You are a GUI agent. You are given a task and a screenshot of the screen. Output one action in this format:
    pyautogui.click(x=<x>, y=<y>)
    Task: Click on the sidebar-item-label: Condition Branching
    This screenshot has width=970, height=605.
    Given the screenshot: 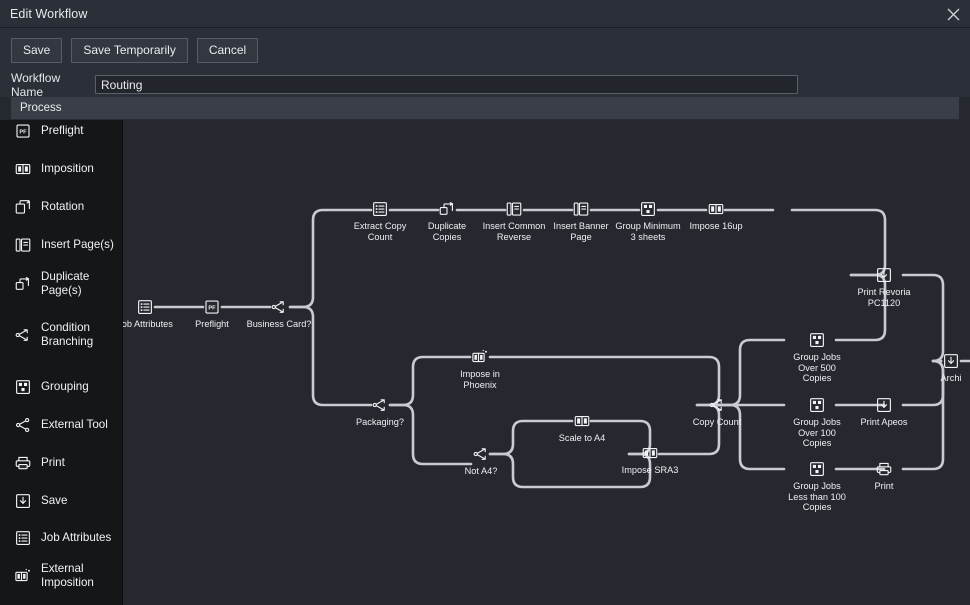 What is the action you would take?
    pyautogui.click(x=67, y=334)
    